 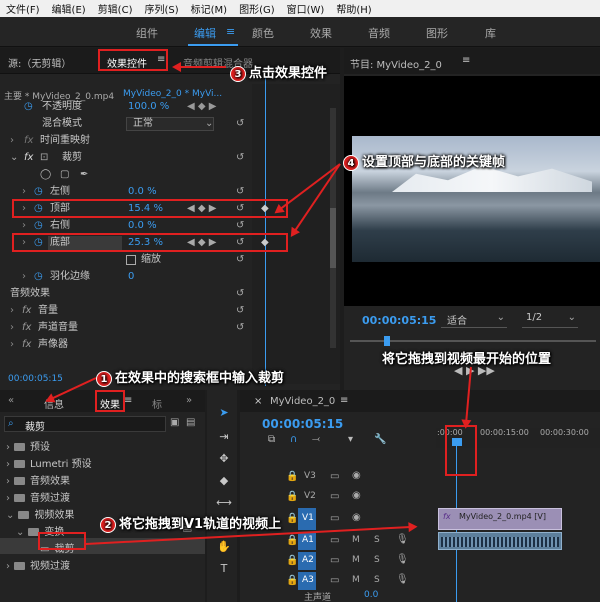 What do you see at coordinates (147, 33) in the screenshot?
I see `workspace-assembly: 组件` at bounding box center [147, 33].